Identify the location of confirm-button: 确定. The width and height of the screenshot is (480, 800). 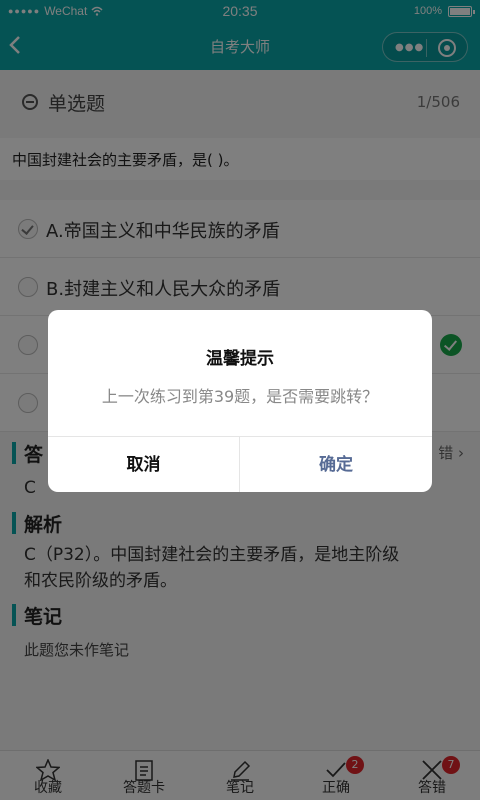
(336, 464).